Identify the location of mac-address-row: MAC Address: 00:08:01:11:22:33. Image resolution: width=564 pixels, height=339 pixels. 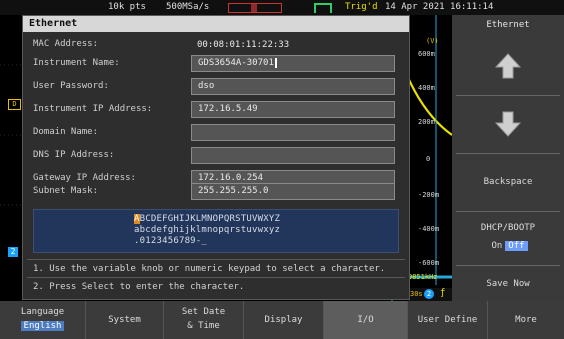
(220, 45).